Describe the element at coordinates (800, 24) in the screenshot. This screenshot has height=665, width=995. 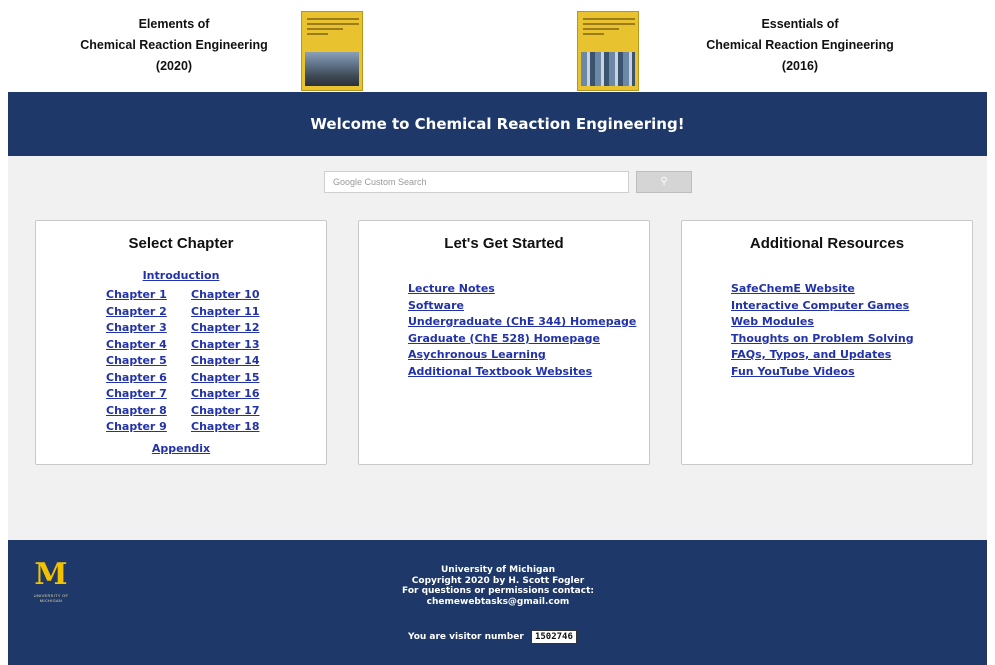
I see `right-book-line1: Essentials of` at that location.